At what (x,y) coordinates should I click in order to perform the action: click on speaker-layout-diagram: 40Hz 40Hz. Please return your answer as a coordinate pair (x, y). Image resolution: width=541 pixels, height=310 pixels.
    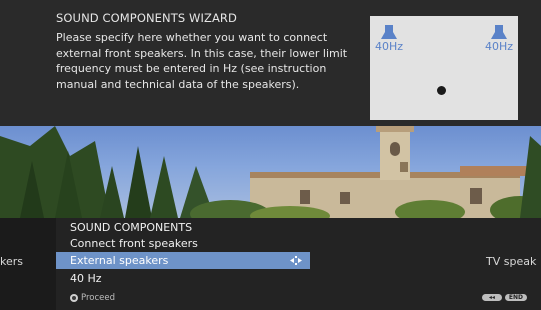
    Looking at the image, I should click on (444, 68).